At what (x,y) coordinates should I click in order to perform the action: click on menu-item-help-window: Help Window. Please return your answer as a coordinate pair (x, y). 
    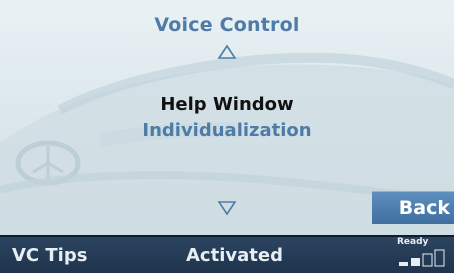
    Looking at the image, I should click on (227, 104).